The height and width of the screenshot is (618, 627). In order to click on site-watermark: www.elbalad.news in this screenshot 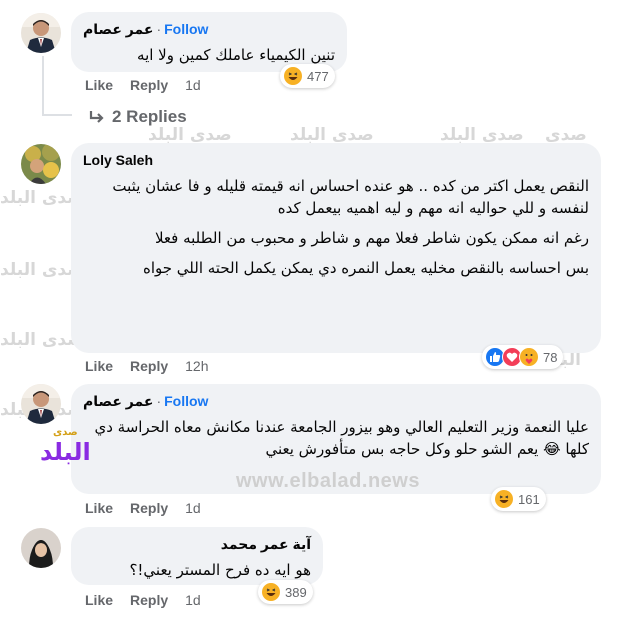, I will do `click(328, 481)`.